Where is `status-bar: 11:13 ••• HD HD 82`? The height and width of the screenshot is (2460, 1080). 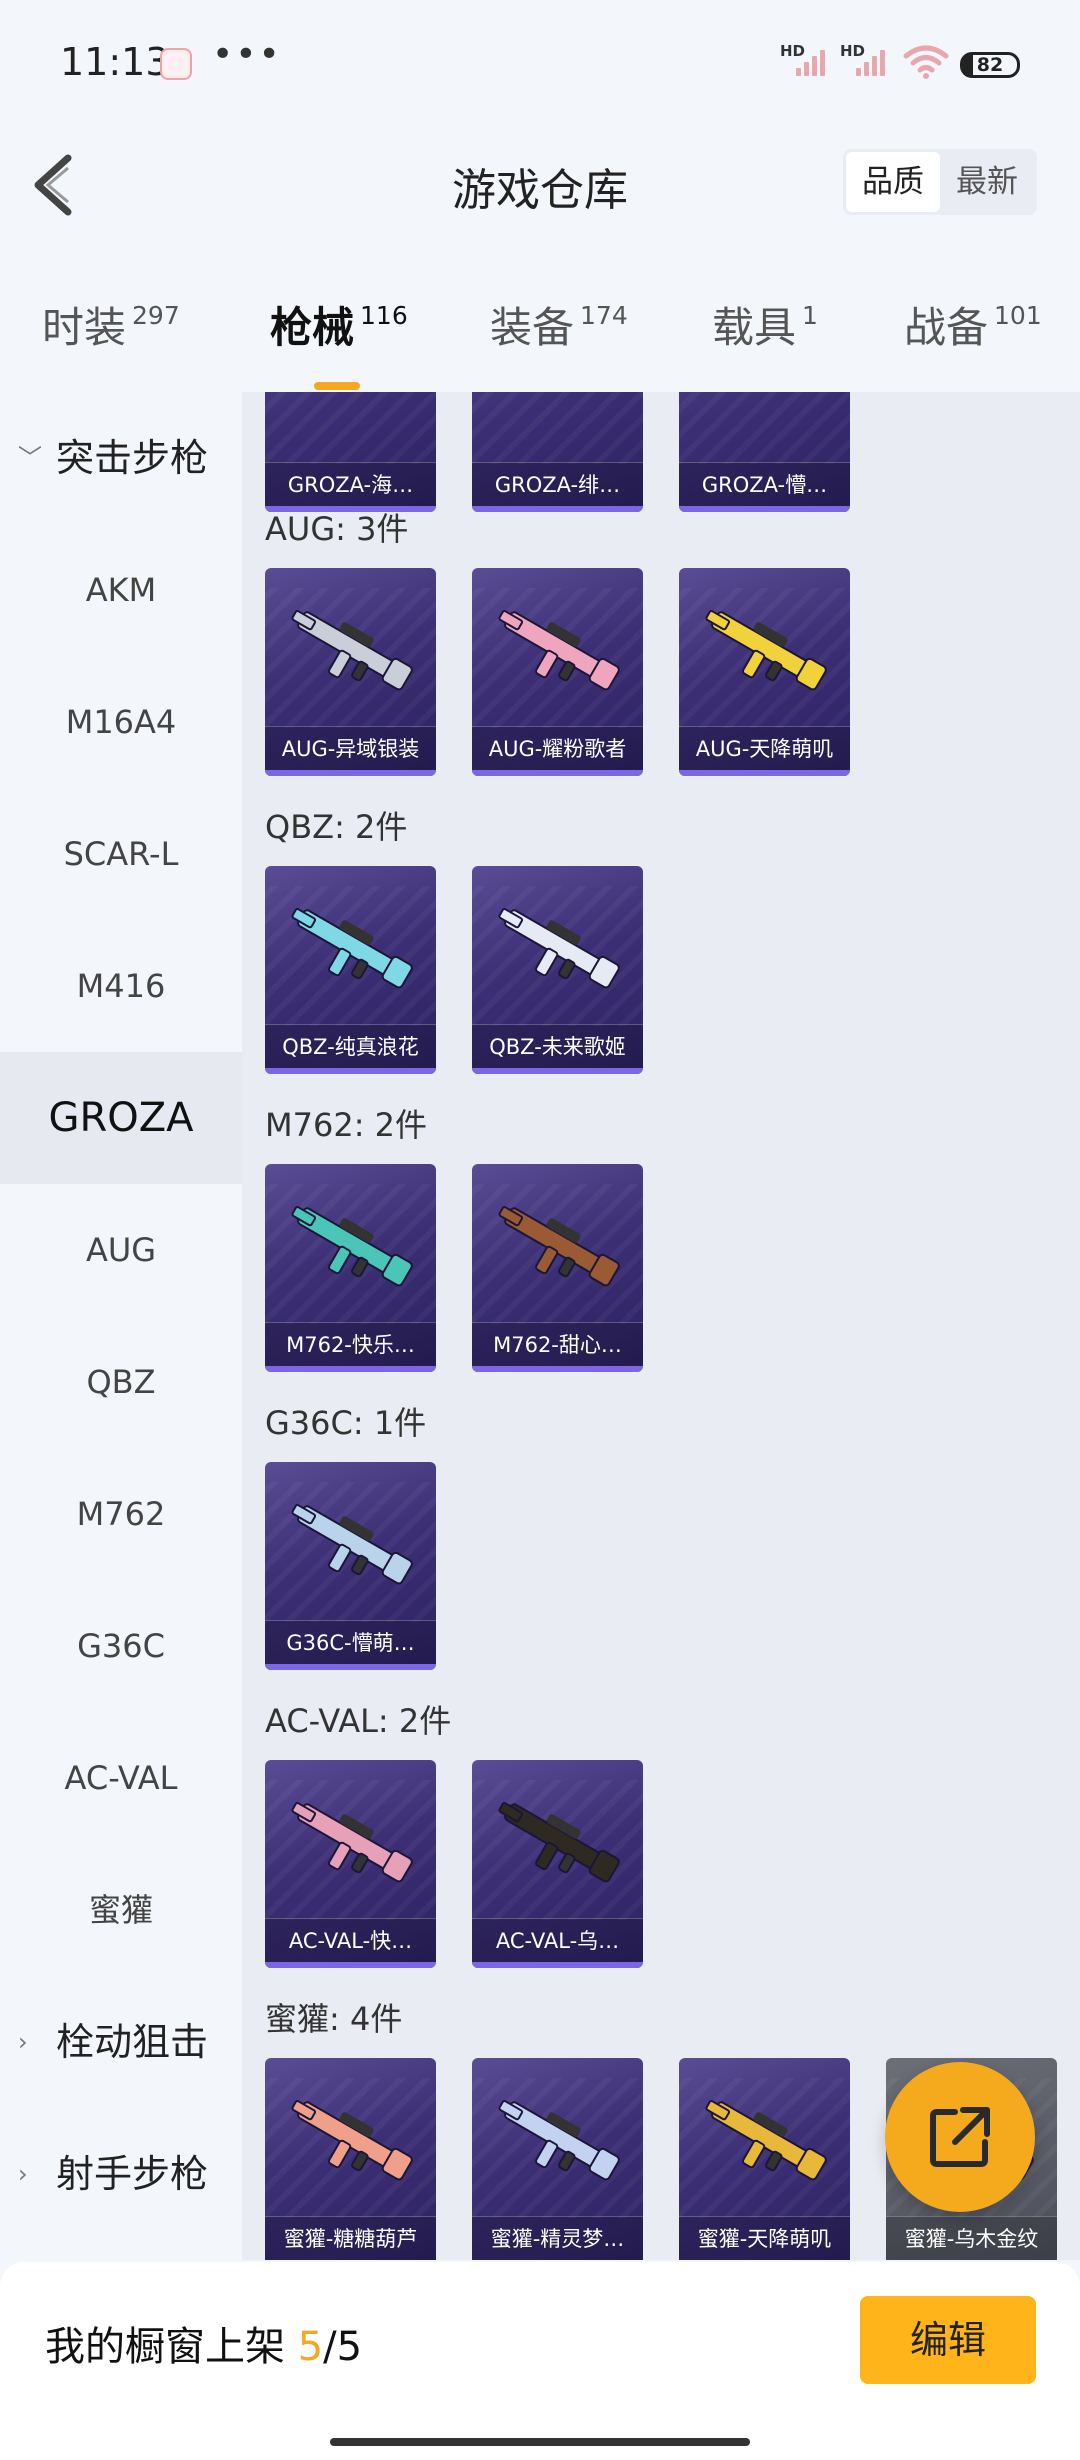 status-bar: 11:13 ••• HD HD 82 is located at coordinates (540, 65).